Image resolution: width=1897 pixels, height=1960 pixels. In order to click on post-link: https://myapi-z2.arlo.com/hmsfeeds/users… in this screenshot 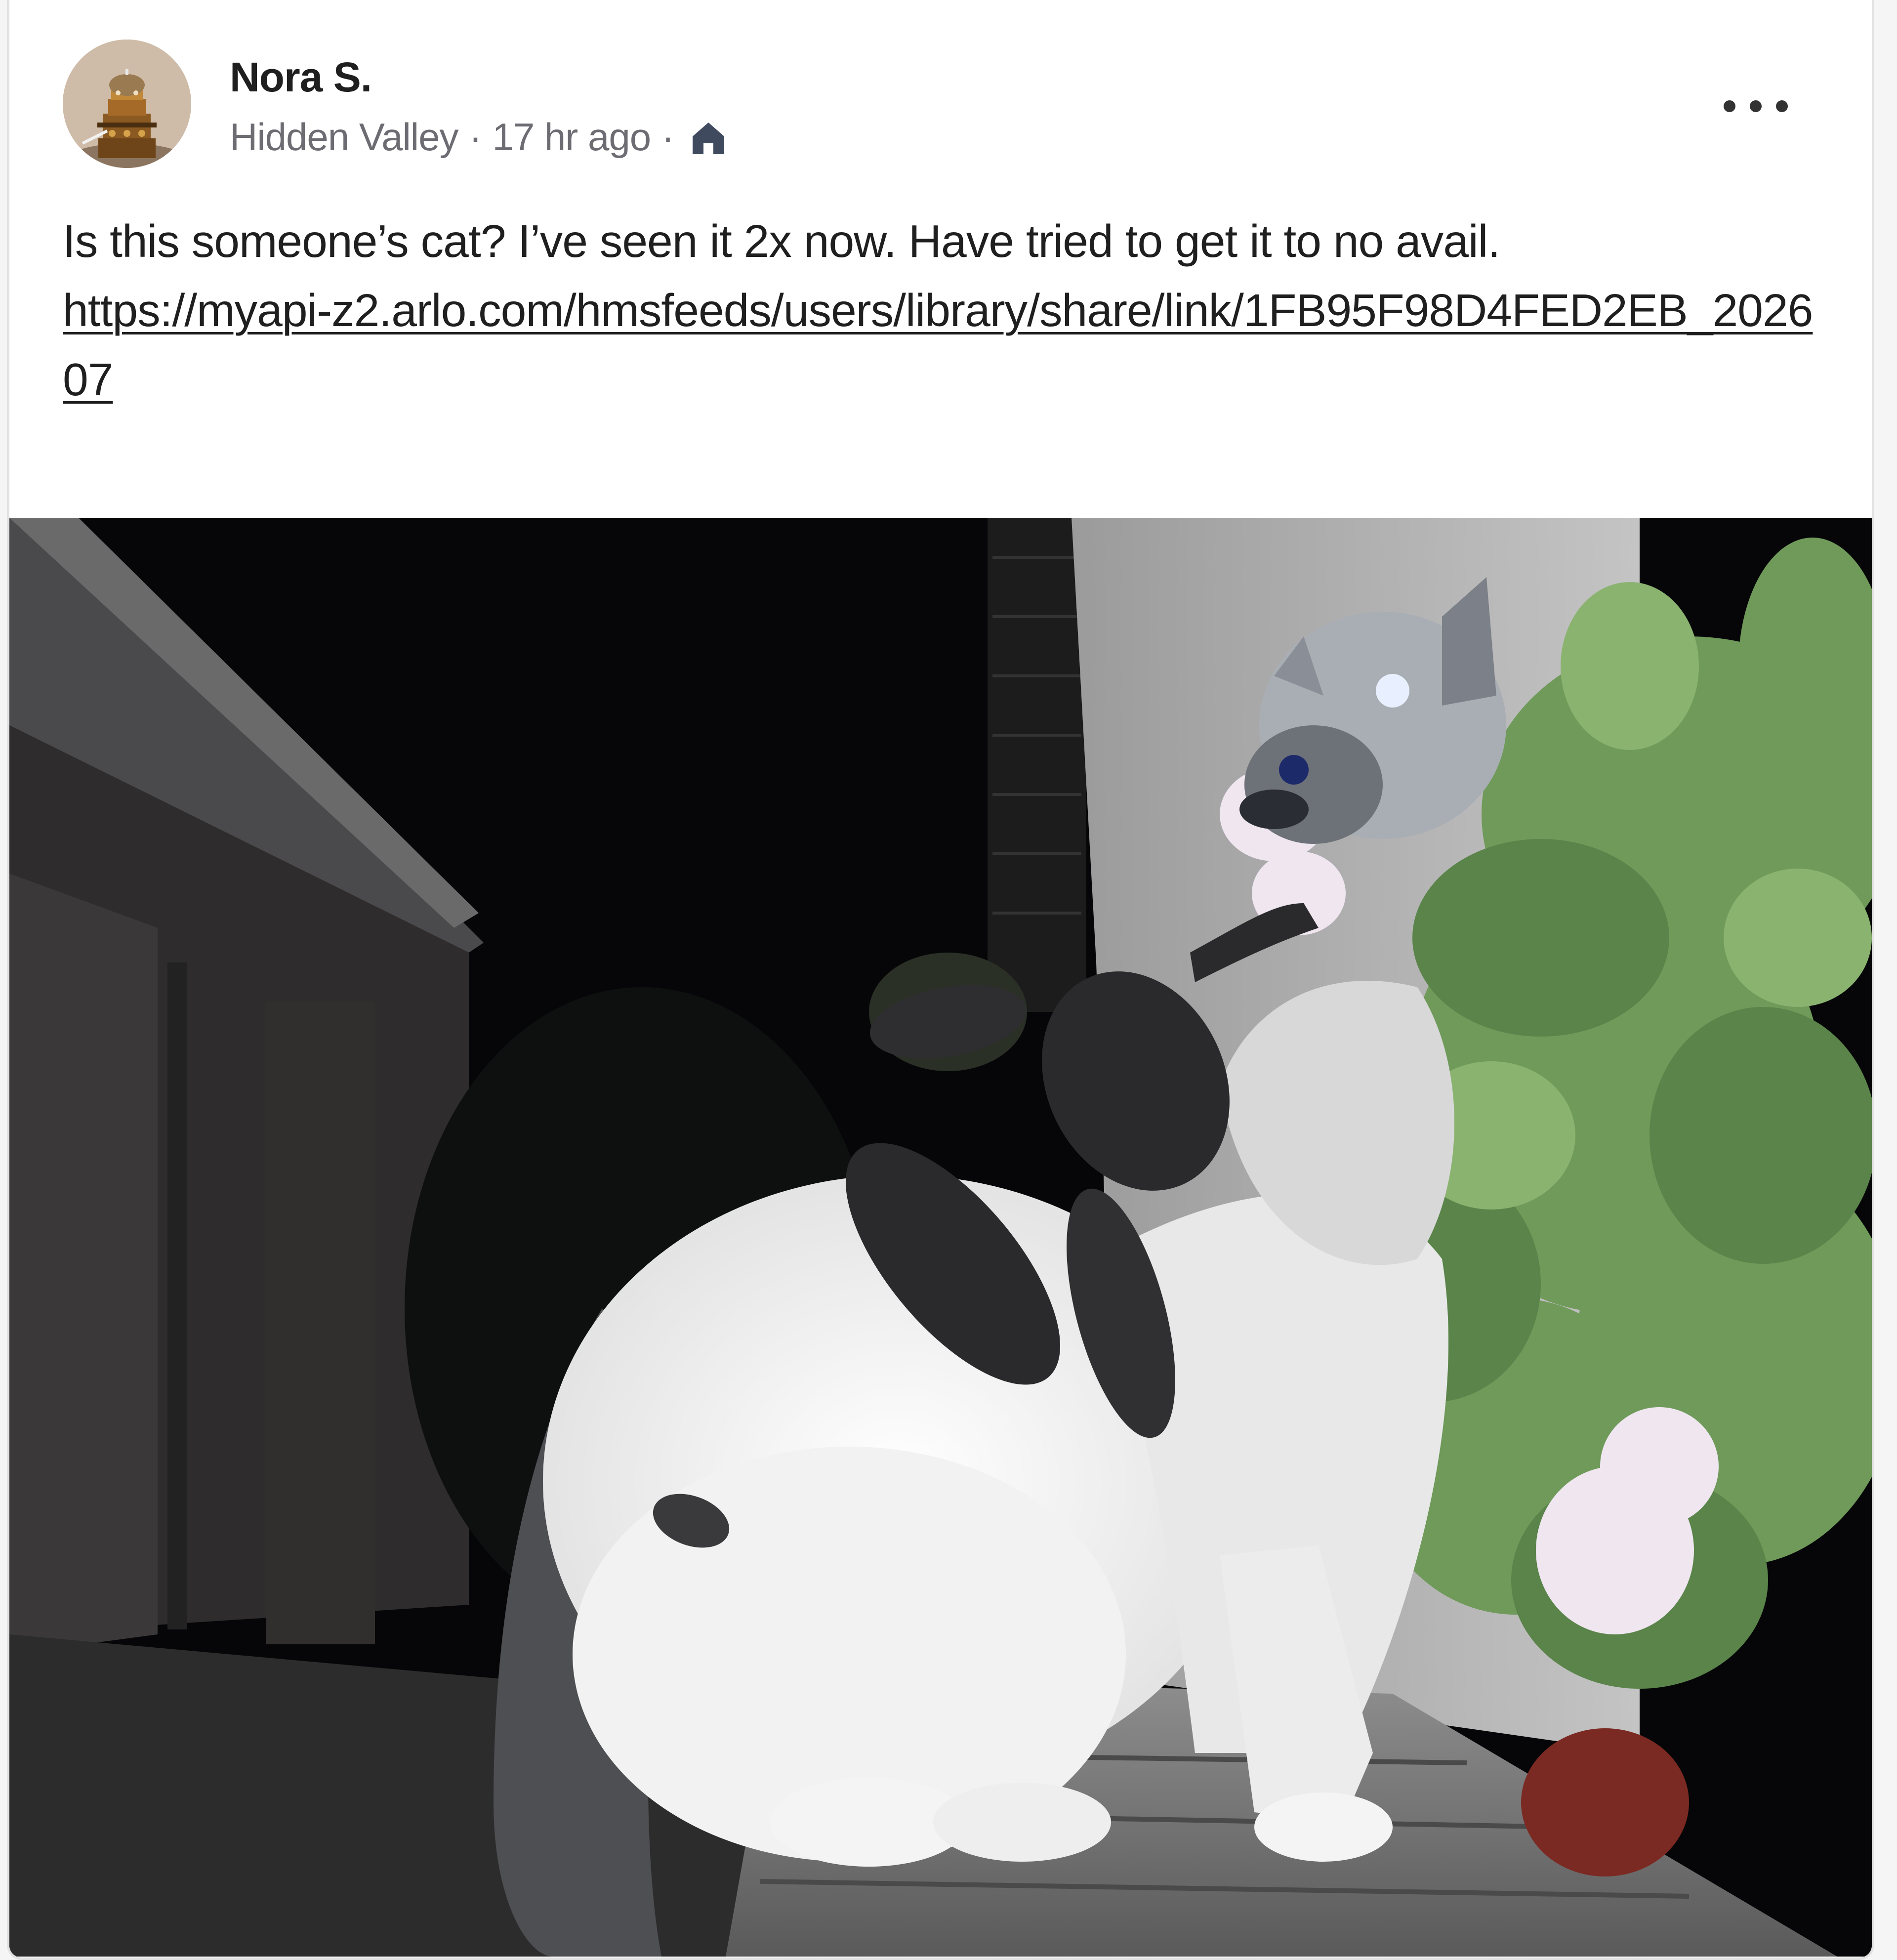, I will do `click(942, 345)`.